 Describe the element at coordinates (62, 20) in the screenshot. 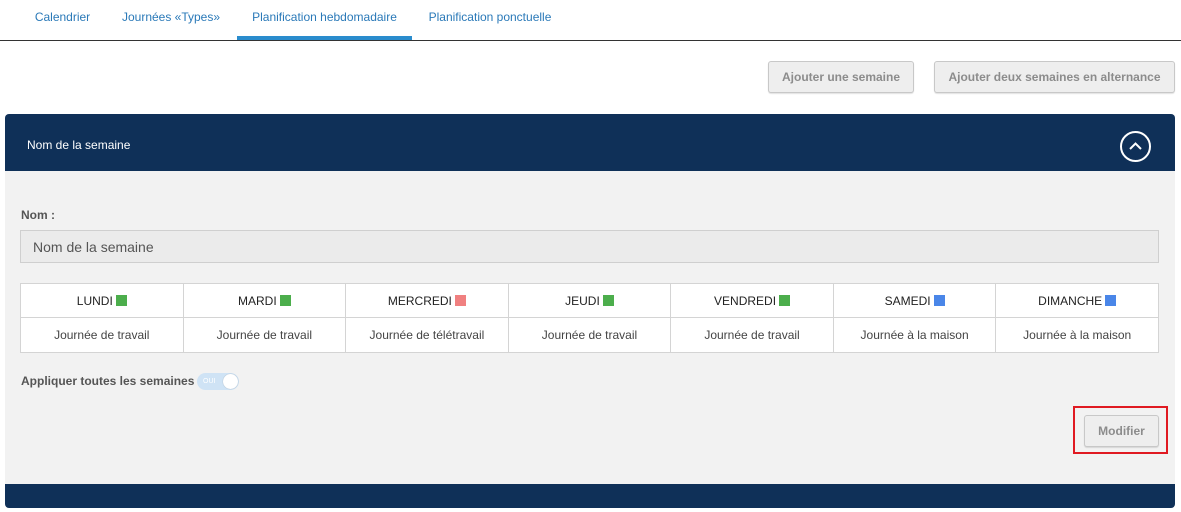

I see `tab-calendrier: Calendrier` at that location.